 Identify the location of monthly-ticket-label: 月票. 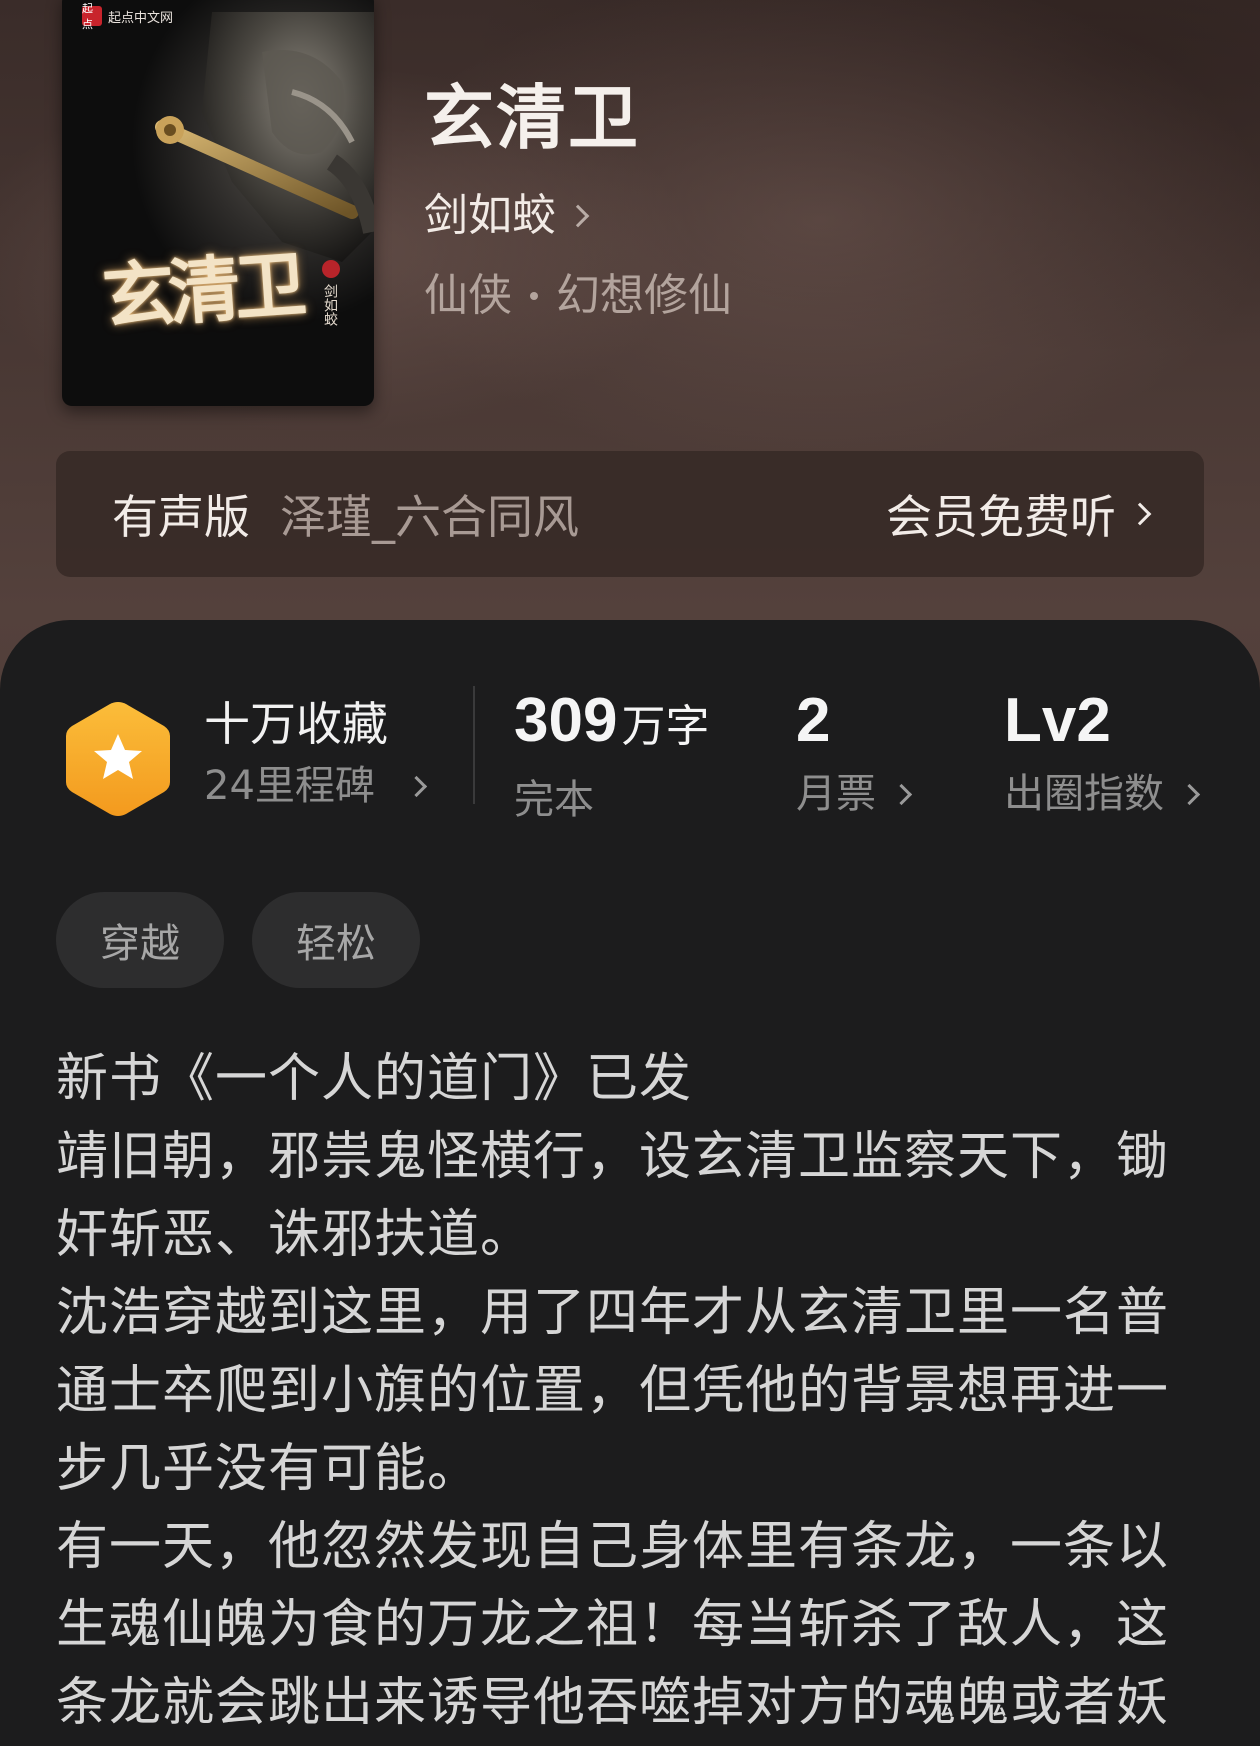
(836, 794).